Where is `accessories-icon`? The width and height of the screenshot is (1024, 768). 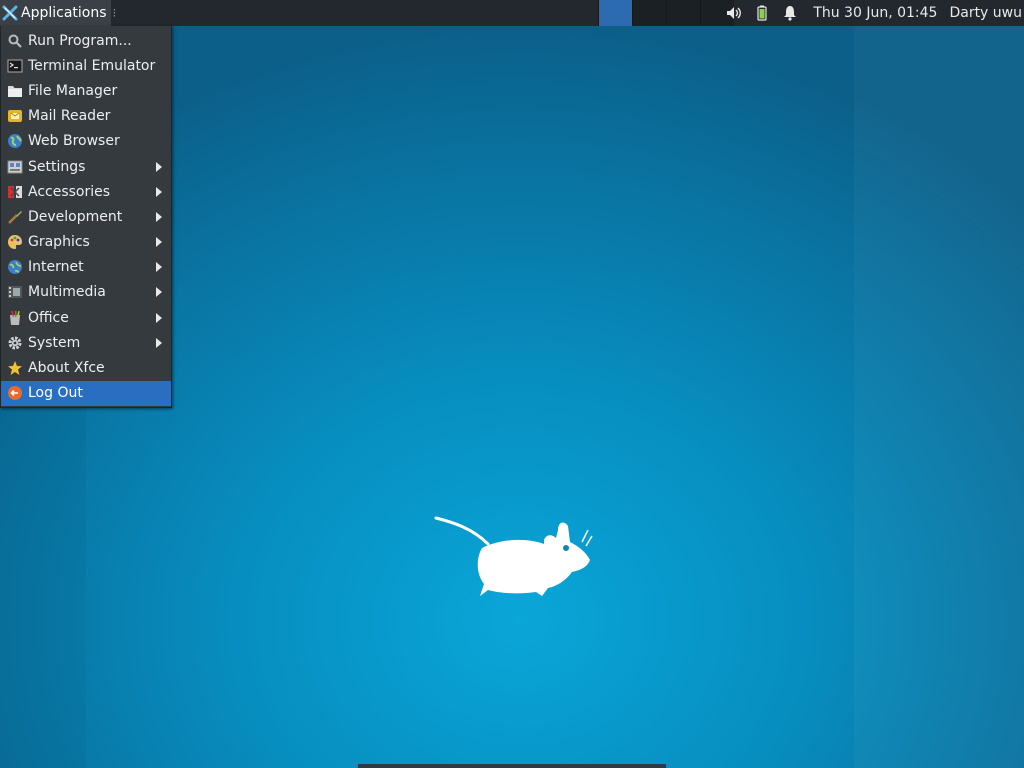
accessories-icon is located at coordinates (15, 191).